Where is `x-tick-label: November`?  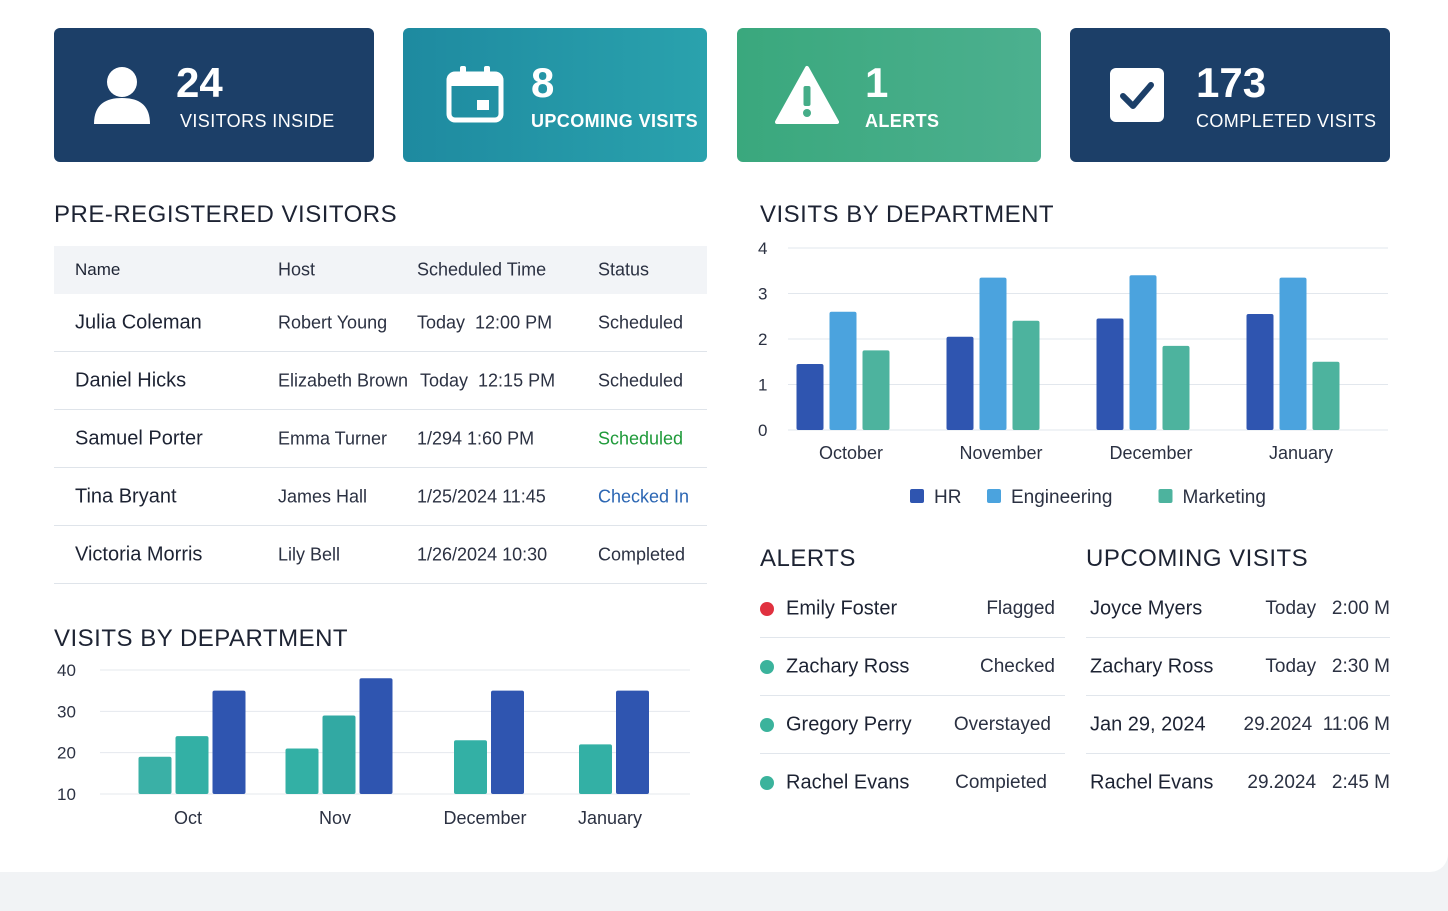
x-tick-label: November is located at coordinates (1000, 453).